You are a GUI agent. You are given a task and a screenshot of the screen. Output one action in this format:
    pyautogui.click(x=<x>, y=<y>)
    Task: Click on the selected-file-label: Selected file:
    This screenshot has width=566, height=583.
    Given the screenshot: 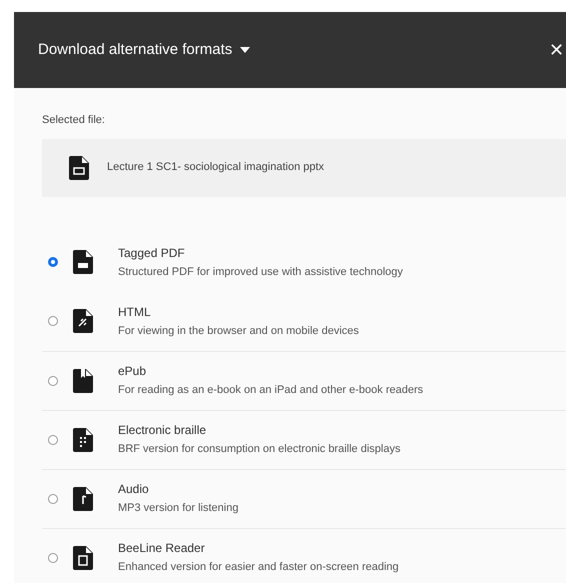 What is the action you would take?
    pyautogui.click(x=74, y=120)
    